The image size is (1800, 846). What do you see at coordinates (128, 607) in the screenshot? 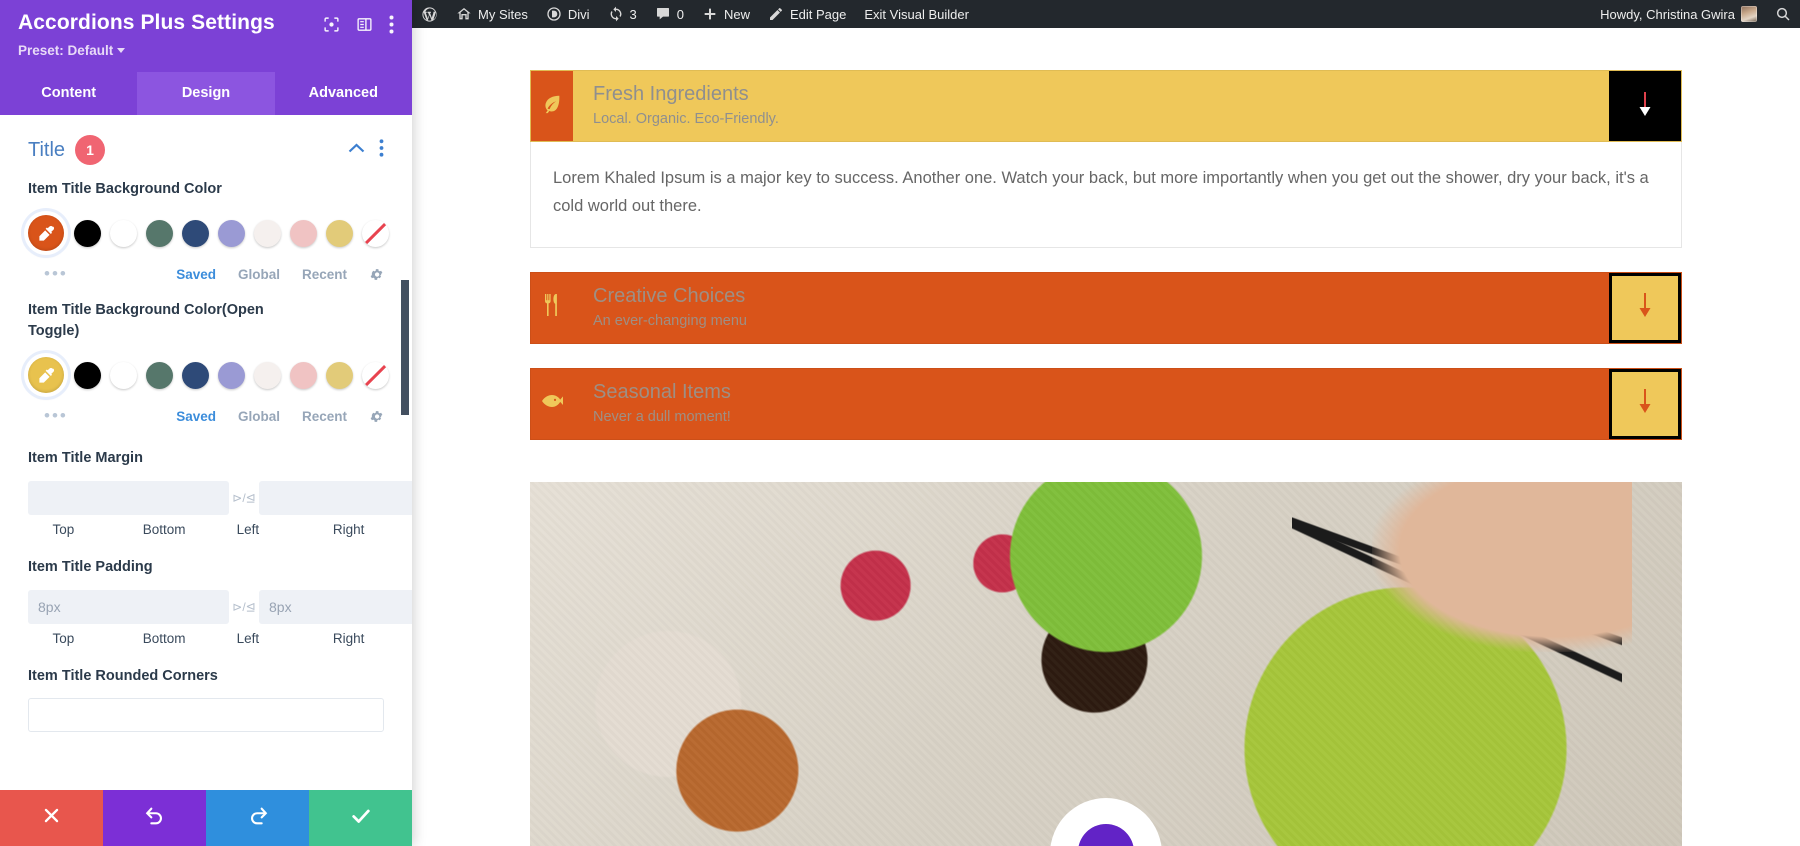
I see `padding-top-input` at bounding box center [128, 607].